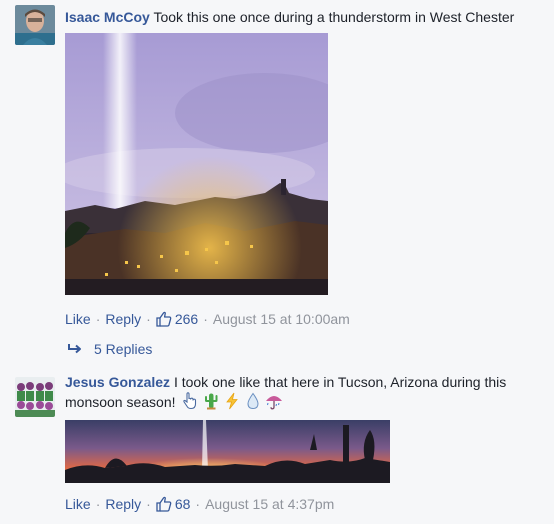 Image resolution: width=554 pixels, height=524 pixels. I want to click on timestamp: August 15 at 10:00am, so click(281, 319).